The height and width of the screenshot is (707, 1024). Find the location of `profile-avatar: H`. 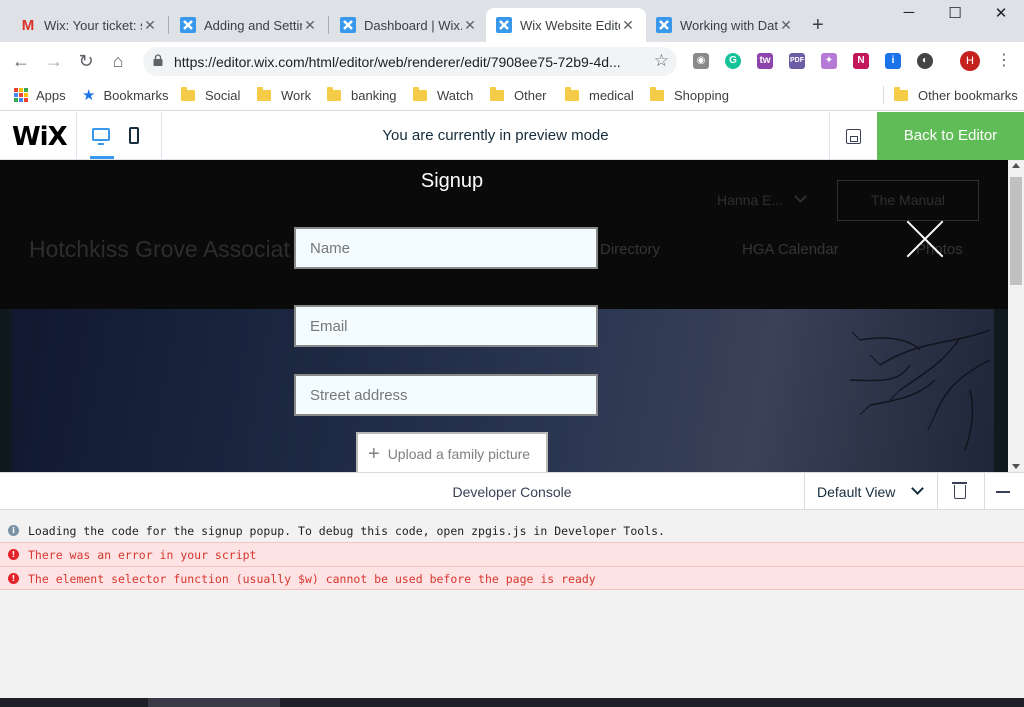

profile-avatar: H is located at coordinates (970, 61).